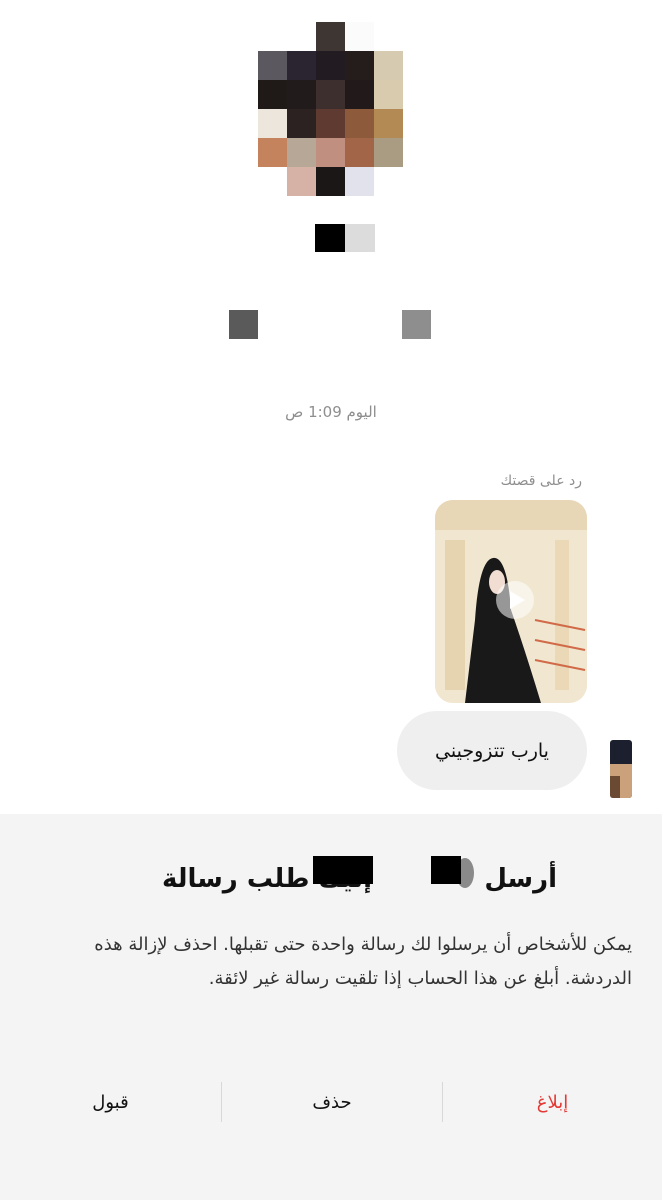 The height and width of the screenshot is (1200, 662). What do you see at coordinates (330, 109) in the screenshot?
I see `profile-avatar` at bounding box center [330, 109].